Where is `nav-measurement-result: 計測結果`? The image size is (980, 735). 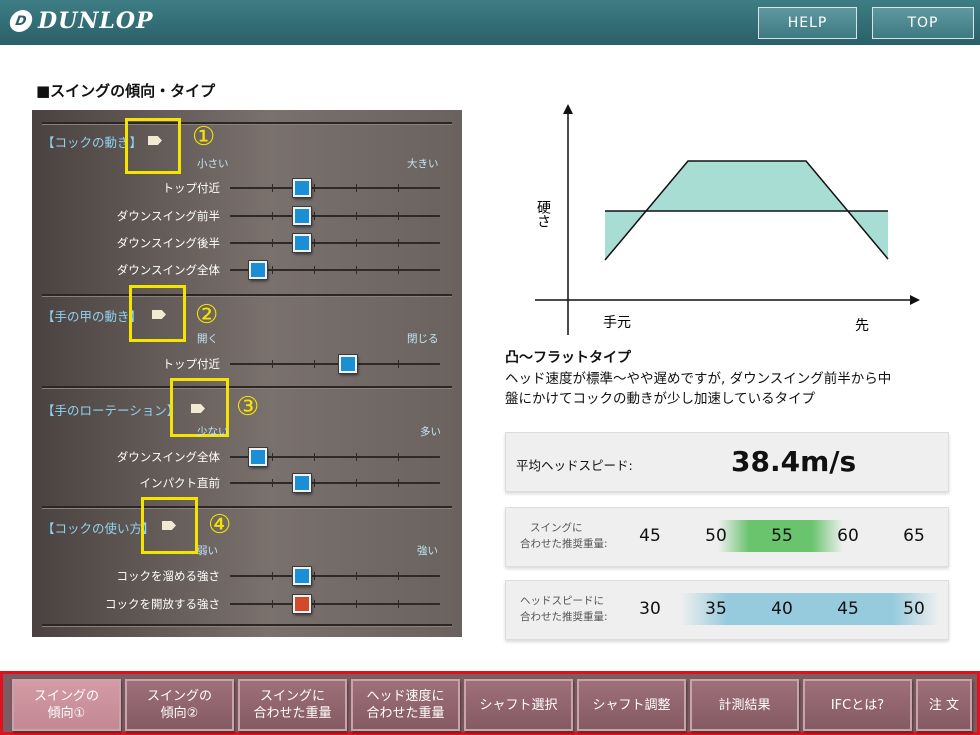
nav-measurement-result: 計測結果 is located at coordinates (744, 705).